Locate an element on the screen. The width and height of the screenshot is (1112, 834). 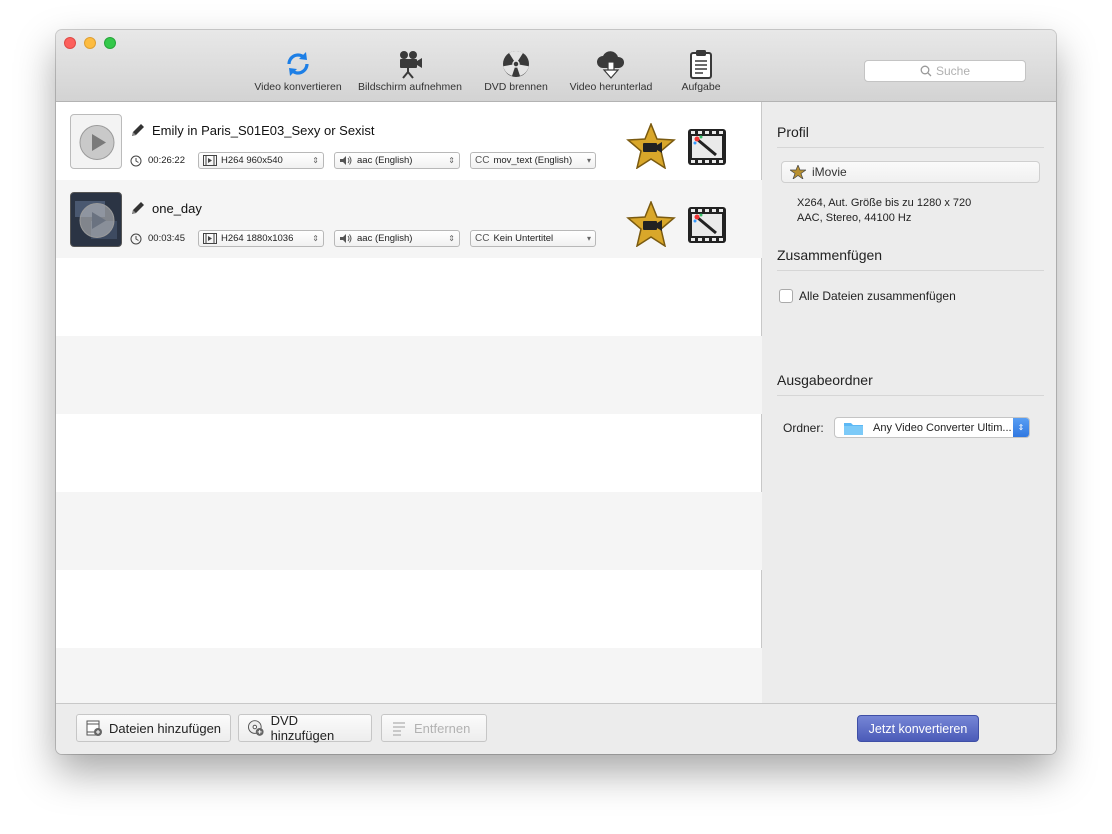
toolbar-video-convert: Video konvertieren is located at coordinates (298, 70).